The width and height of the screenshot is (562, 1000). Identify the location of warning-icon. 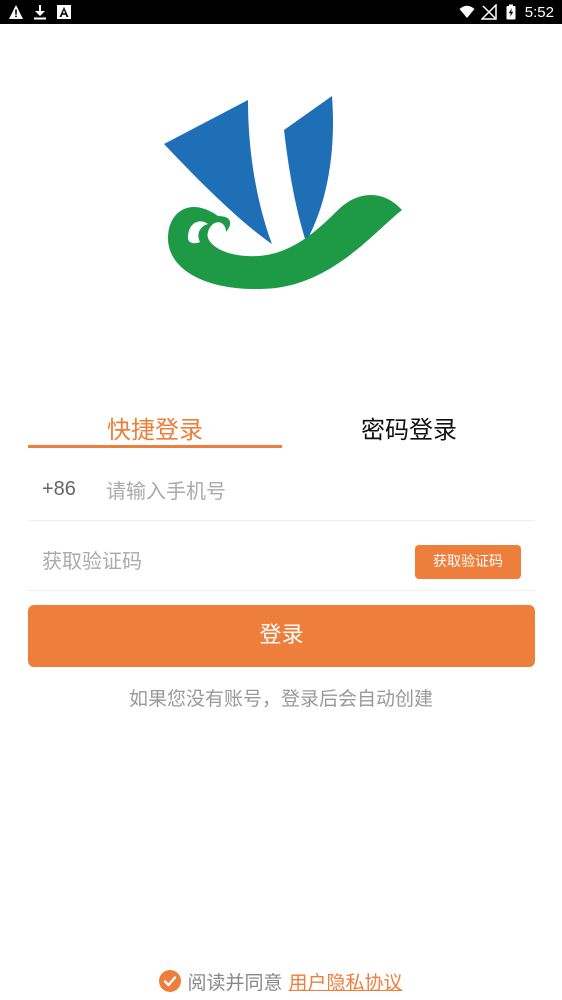
(16, 12).